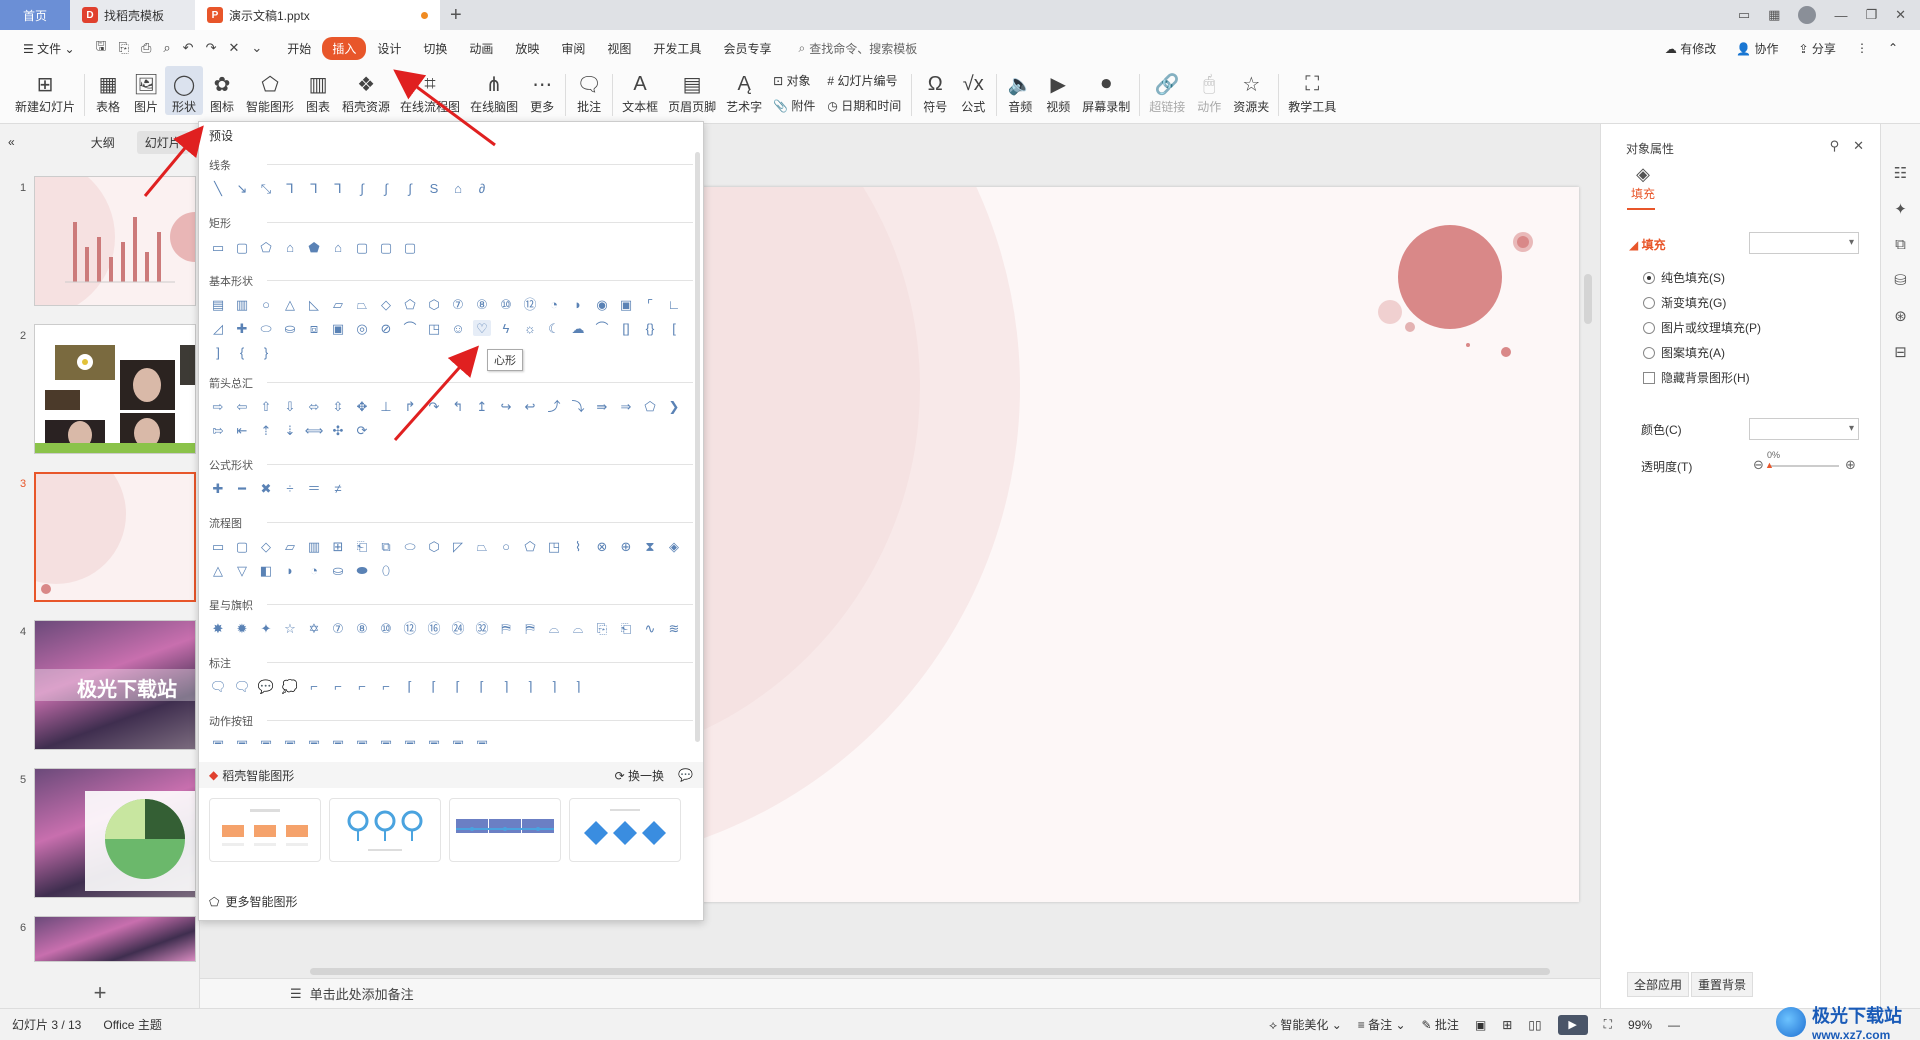  What do you see at coordinates (1020, 90) in the screenshot?
I see `audio-button: 🔈 音频` at bounding box center [1020, 90].